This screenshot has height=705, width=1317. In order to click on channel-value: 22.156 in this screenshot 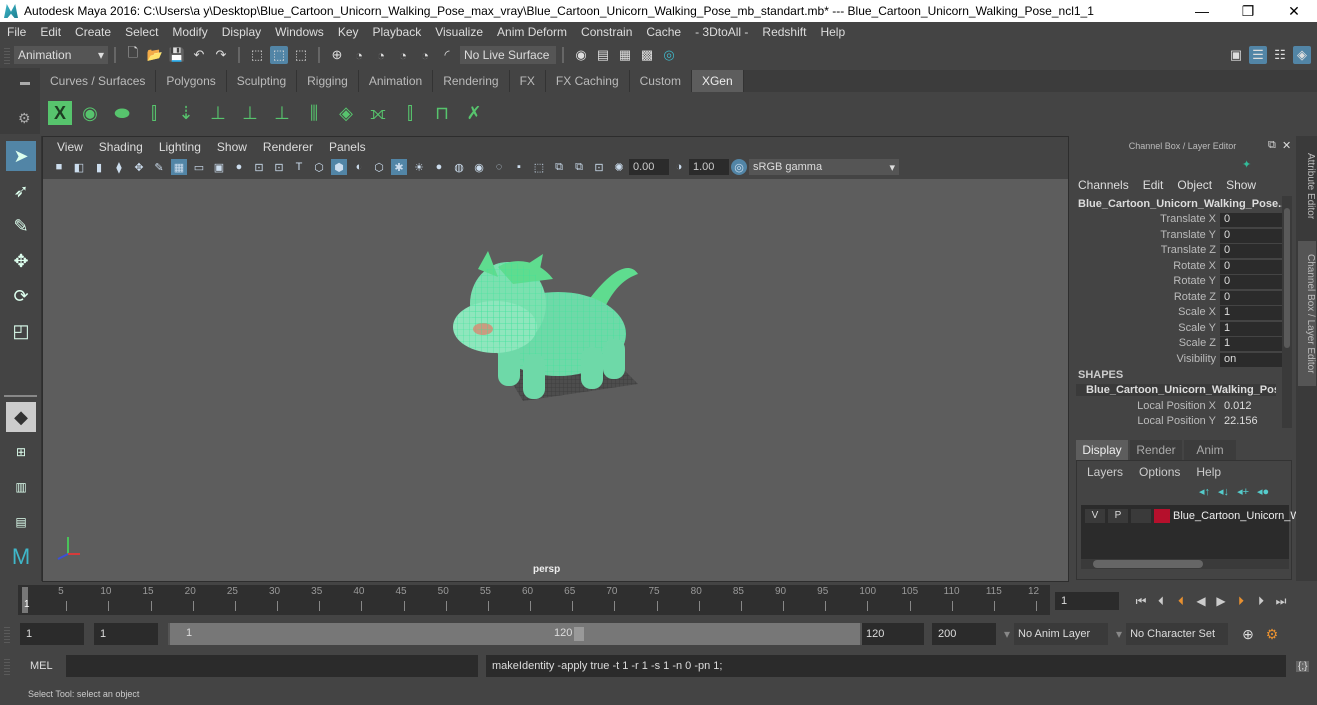, I will do `click(1251, 422)`.